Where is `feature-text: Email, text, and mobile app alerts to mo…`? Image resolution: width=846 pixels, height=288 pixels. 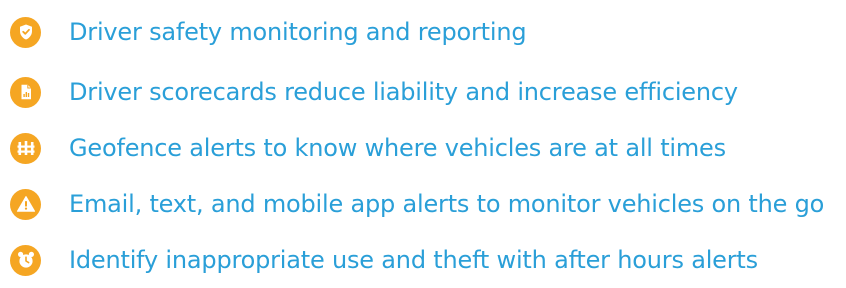
feature-text: Email, text, and mobile app alerts to mo… is located at coordinates (447, 204).